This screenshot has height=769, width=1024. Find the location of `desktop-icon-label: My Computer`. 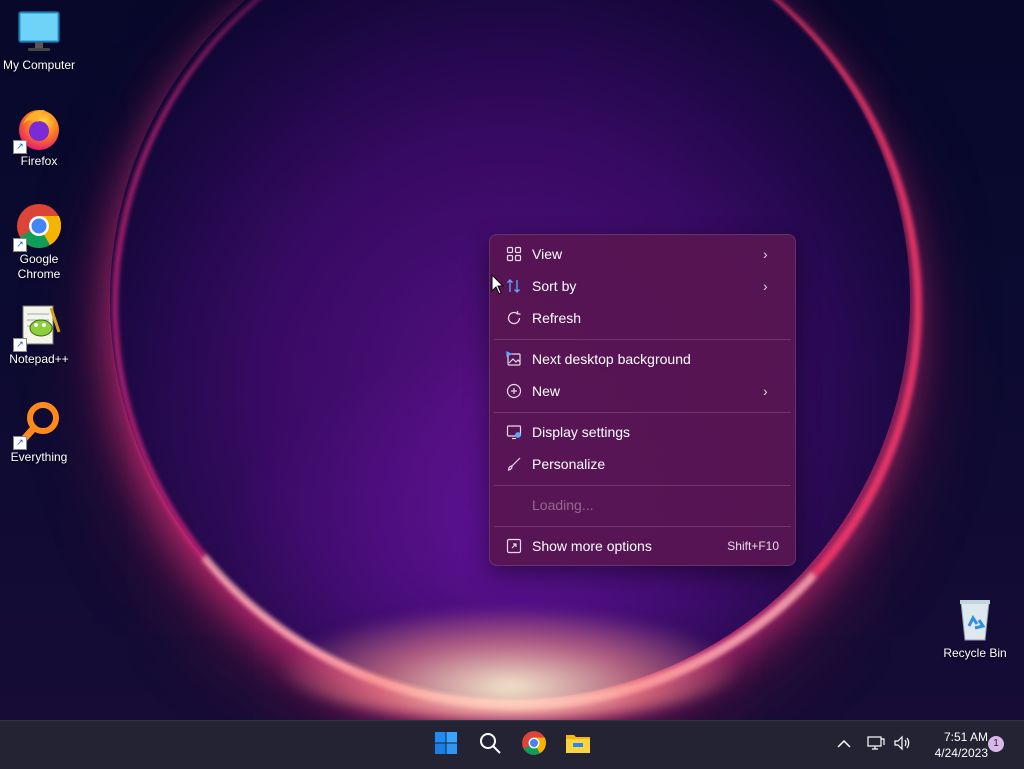

desktop-icon-label: My Computer is located at coordinates (39, 65).